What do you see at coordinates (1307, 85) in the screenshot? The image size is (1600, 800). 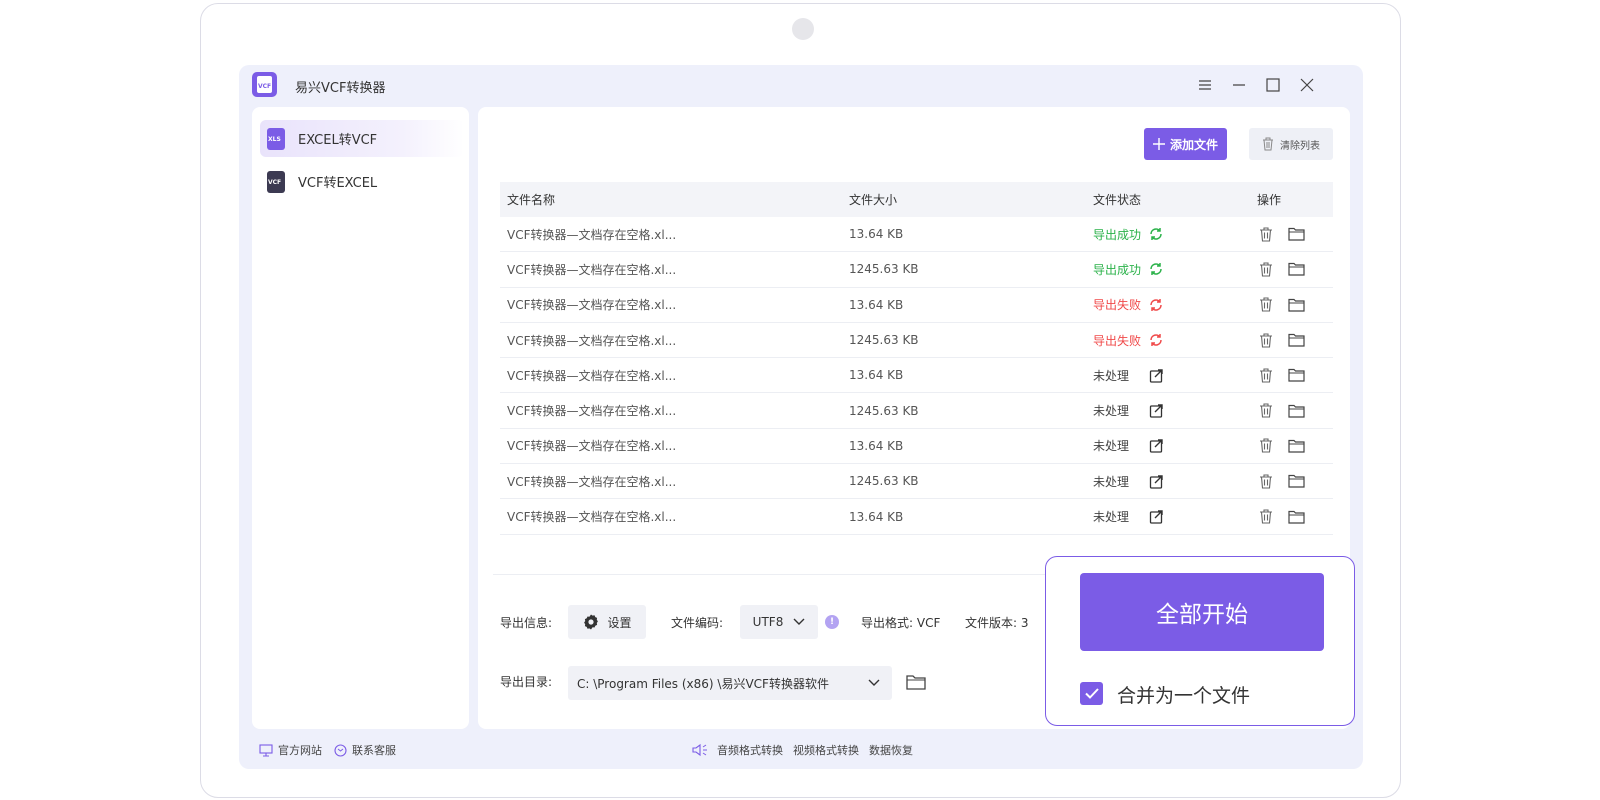 I see `close-icon` at bounding box center [1307, 85].